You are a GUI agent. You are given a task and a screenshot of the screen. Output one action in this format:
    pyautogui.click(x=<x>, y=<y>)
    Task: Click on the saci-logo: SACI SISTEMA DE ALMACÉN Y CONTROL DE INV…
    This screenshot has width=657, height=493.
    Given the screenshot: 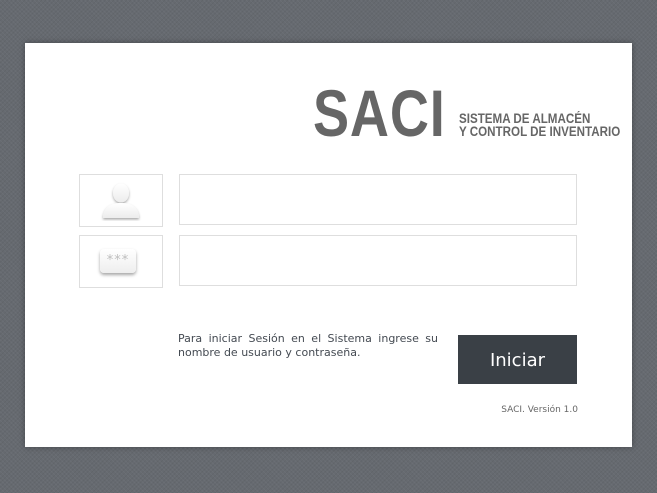 What is the action you would take?
    pyautogui.click(x=479, y=113)
    